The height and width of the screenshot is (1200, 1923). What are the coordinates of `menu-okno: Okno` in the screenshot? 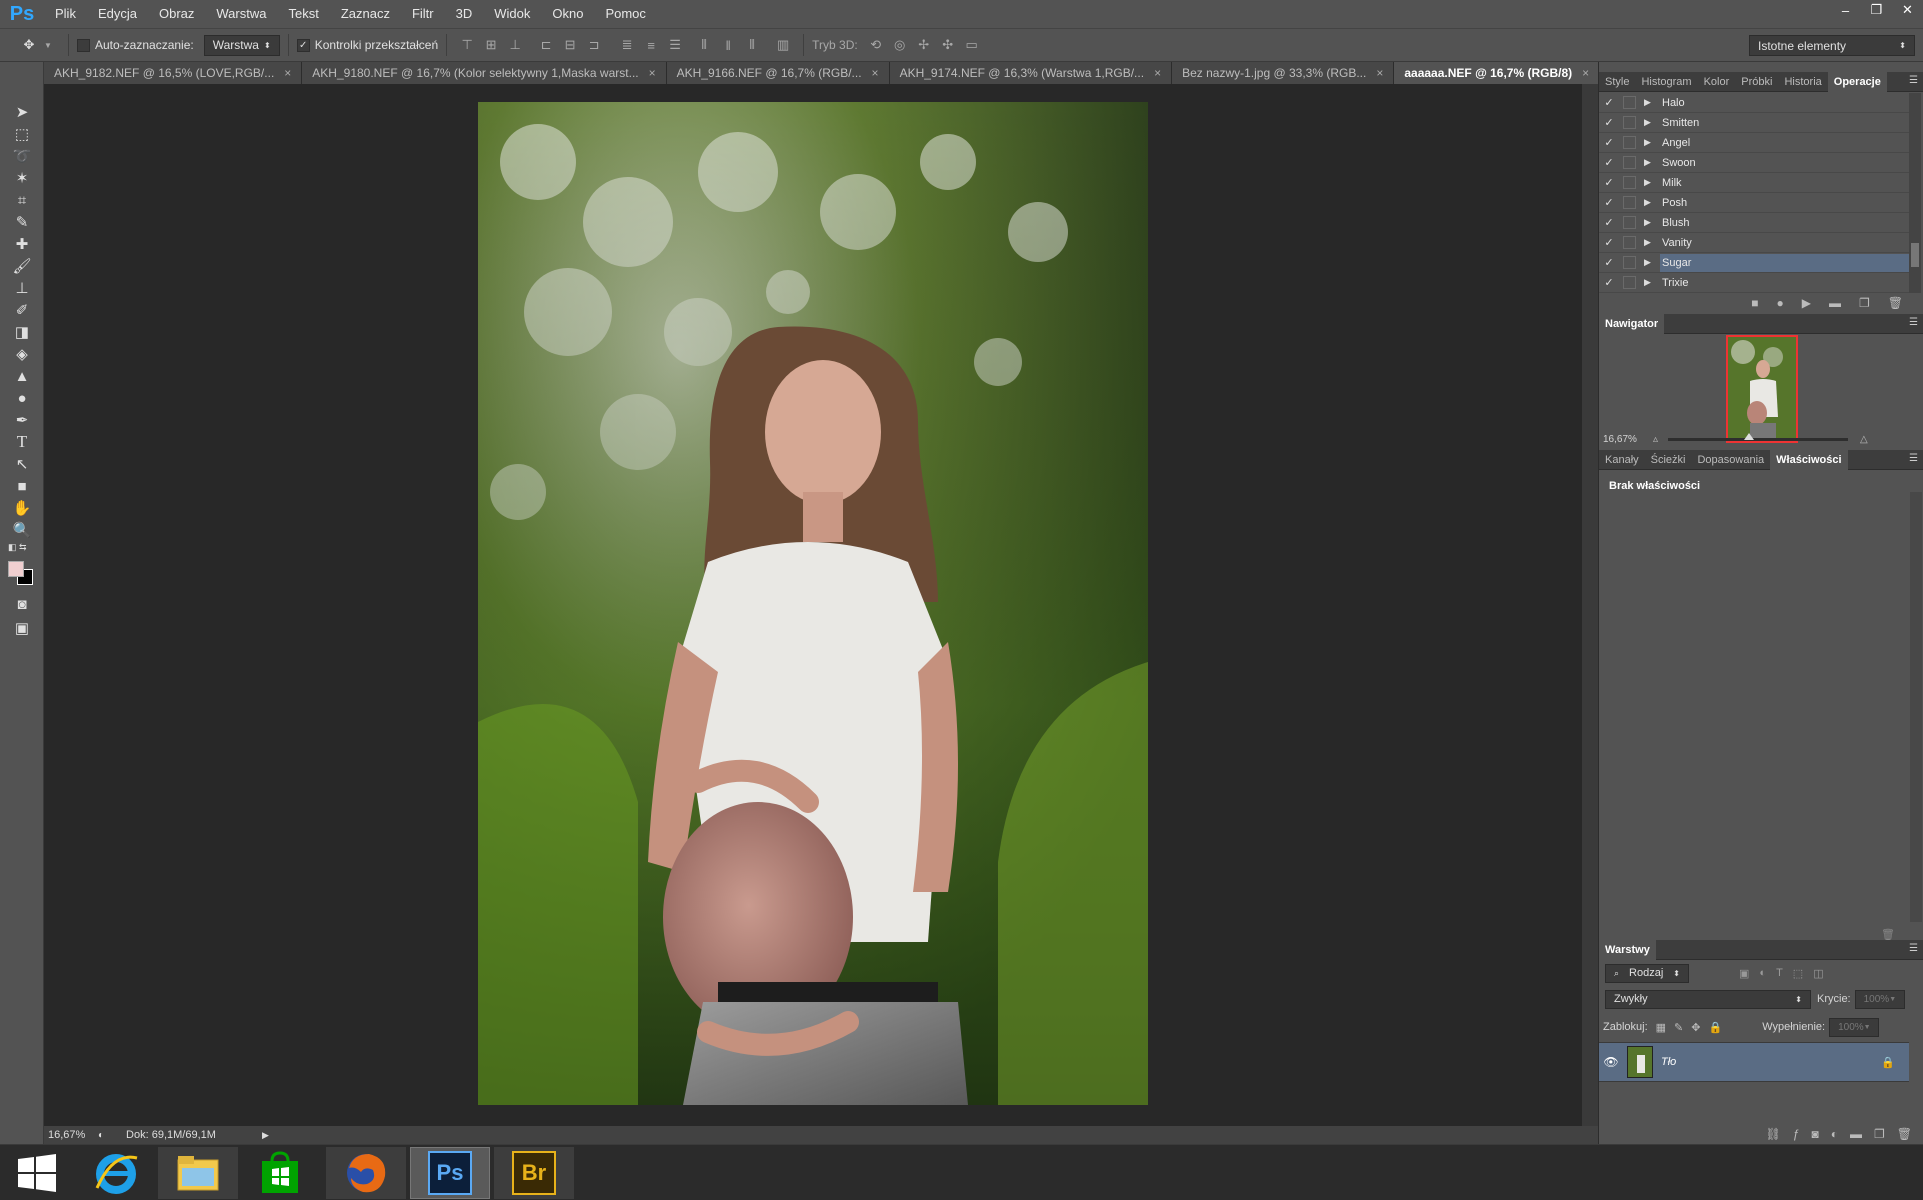 It's located at (567, 14).